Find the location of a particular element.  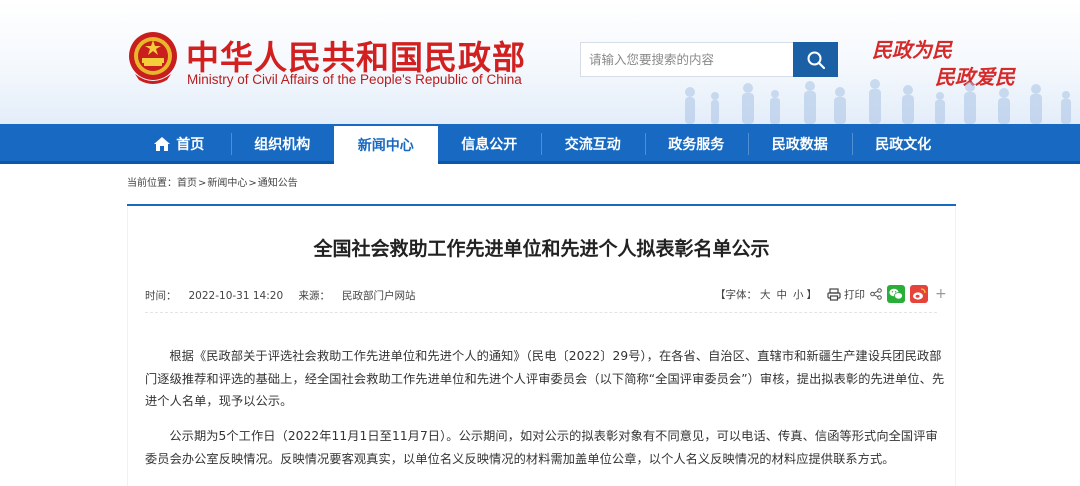

source-label: 来源： 民政部门户网站 is located at coordinates (357, 296).